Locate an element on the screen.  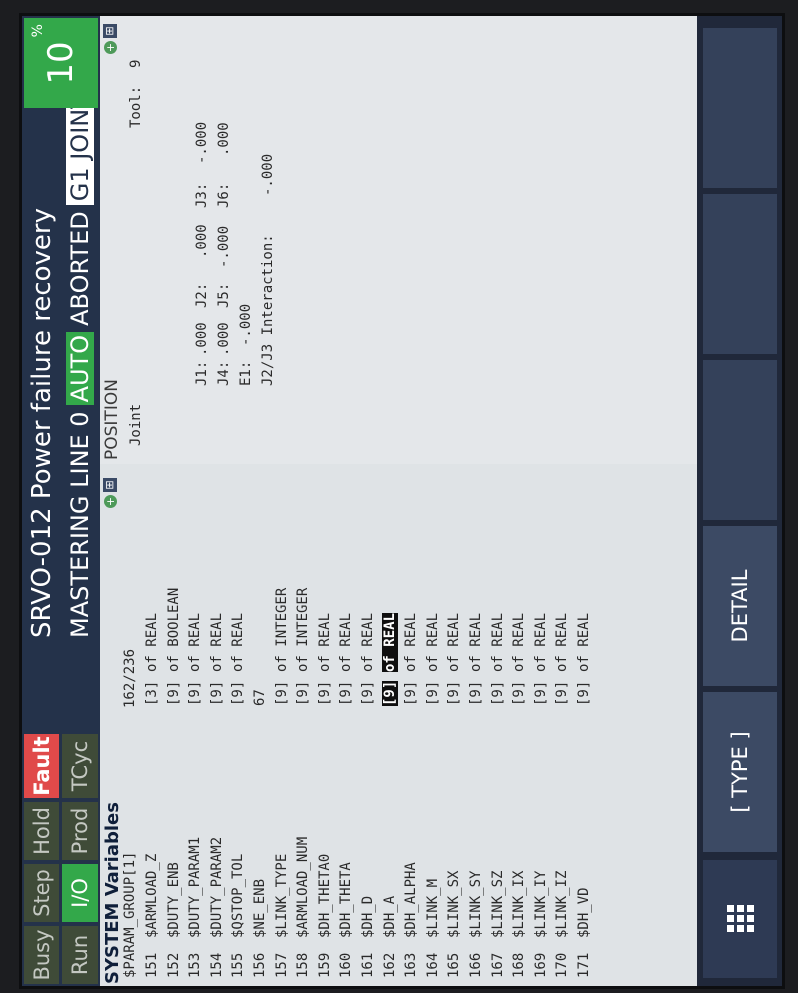
variable-row: 171 $DH_VD [9] of REAL is located at coordinates (585, 728).